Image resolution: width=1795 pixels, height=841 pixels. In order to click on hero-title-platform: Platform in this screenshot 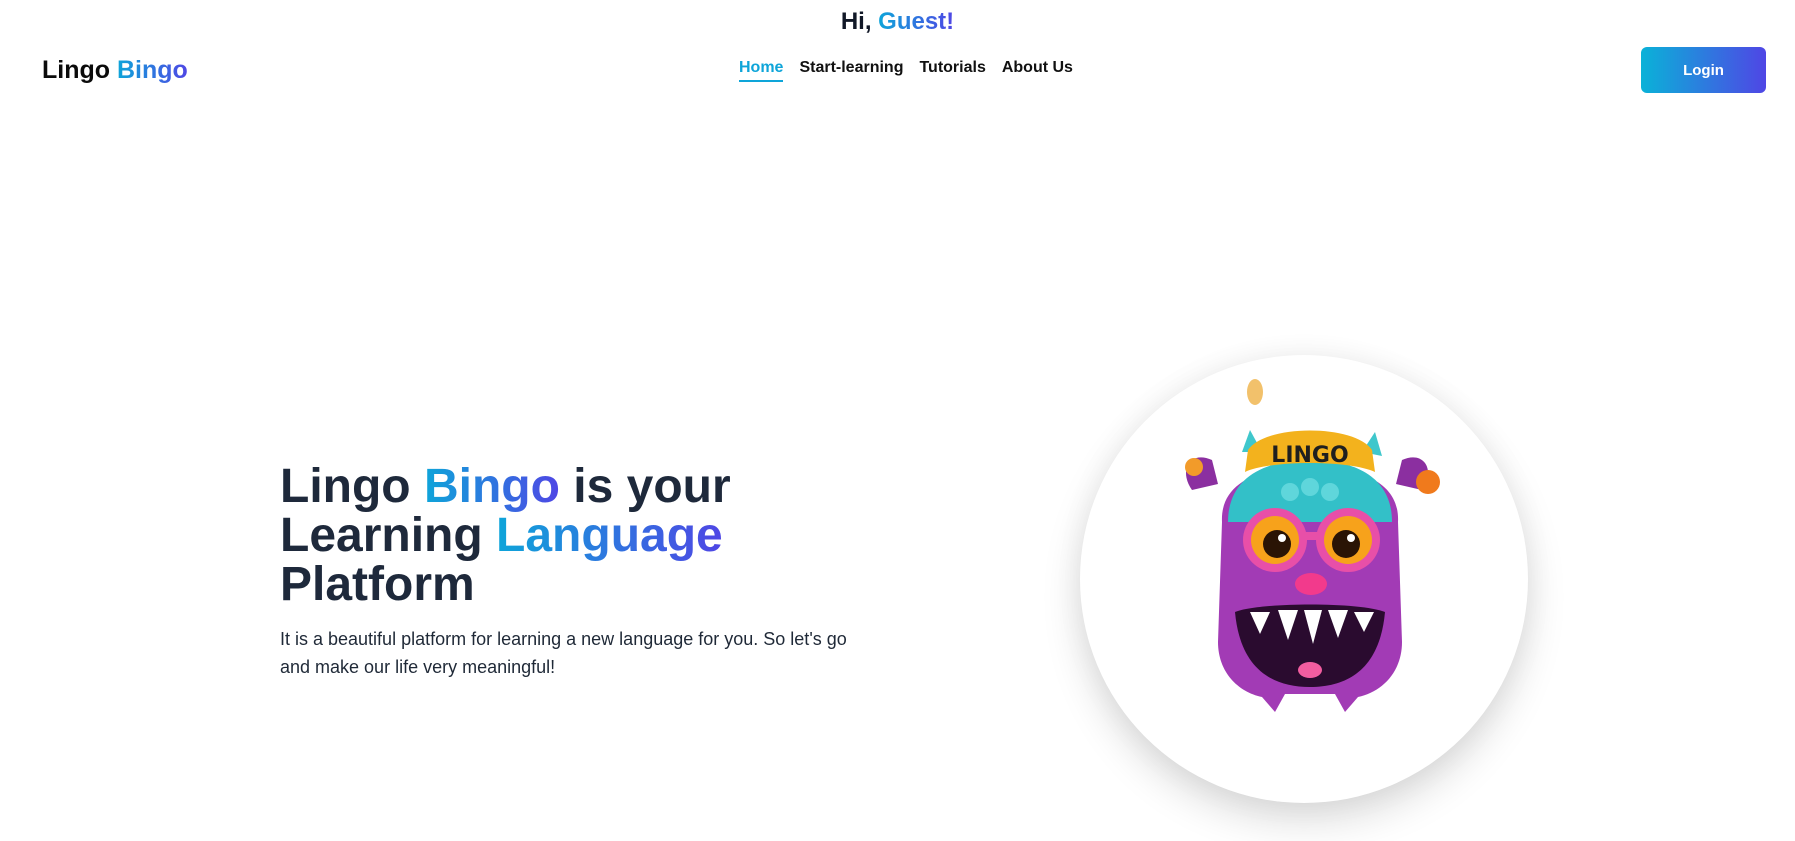, I will do `click(377, 584)`.